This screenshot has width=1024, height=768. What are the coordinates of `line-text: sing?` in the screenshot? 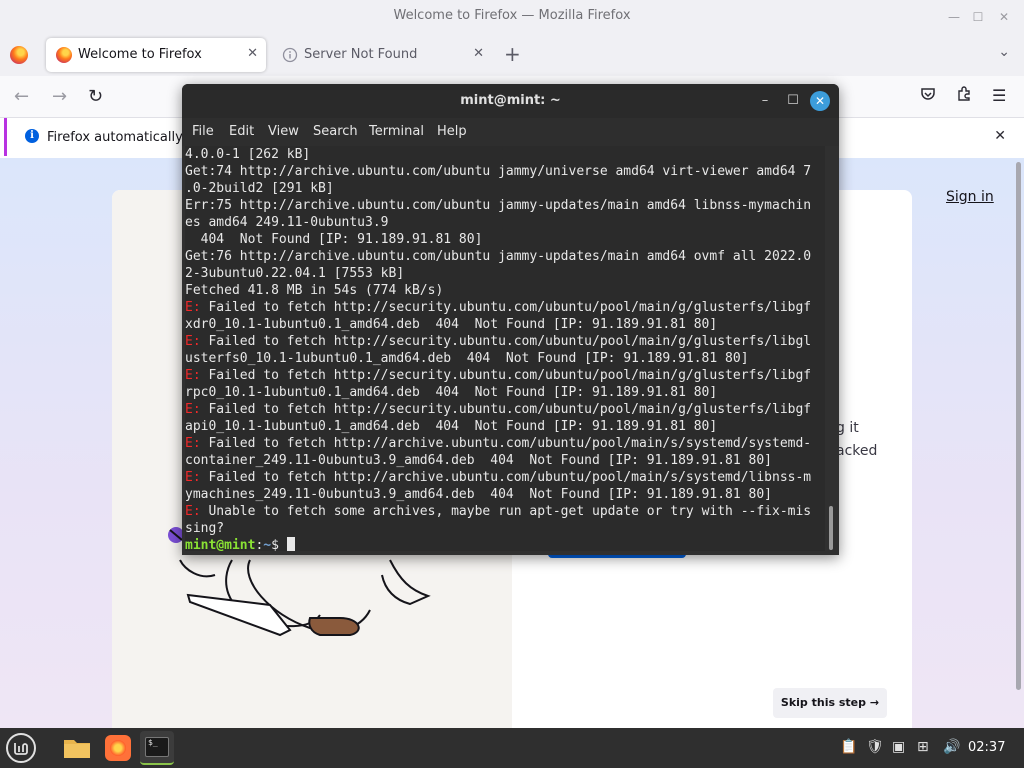 It's located at (205, 528).